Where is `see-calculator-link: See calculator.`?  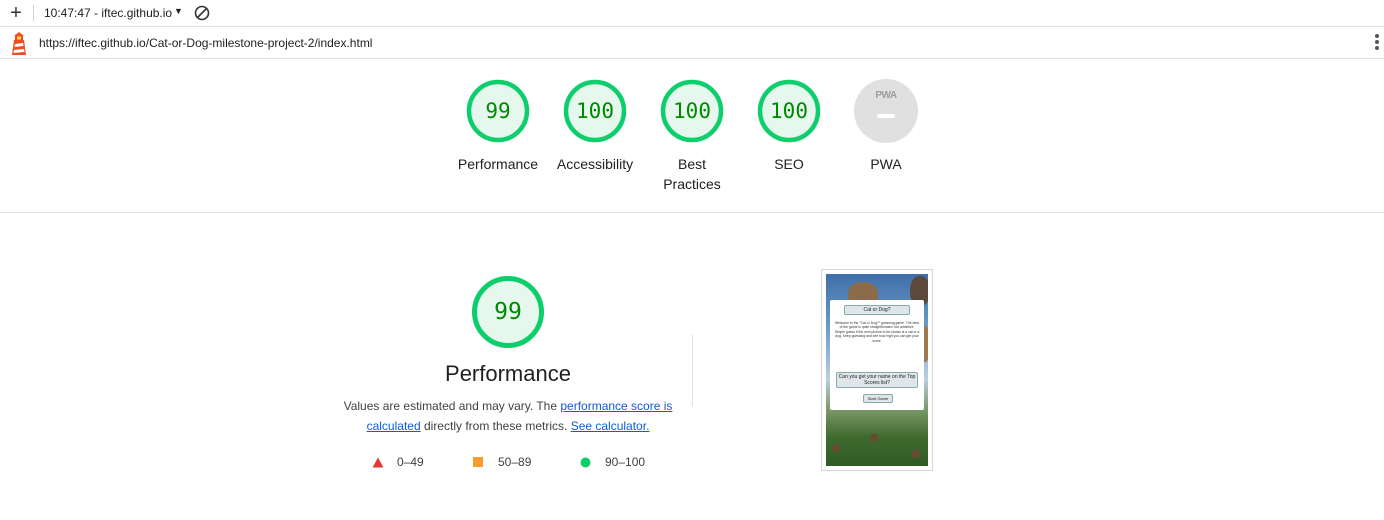 see-calculator-link: See calculator. is located at coordinates (610, 426).